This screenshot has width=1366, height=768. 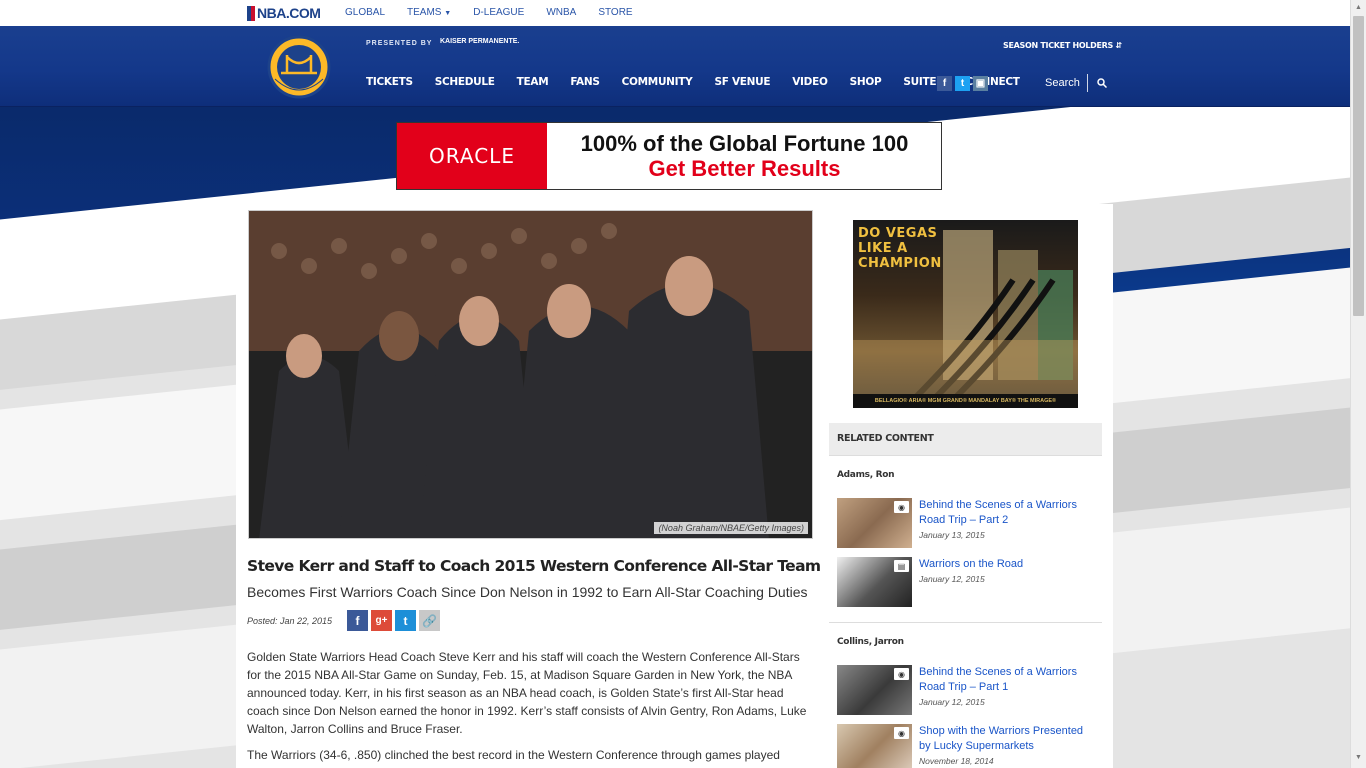 What do you see at coordinates (561, 12) in the screenshot?
I see `top-link-wnba: WNBA` at bounding box center [561, 12].